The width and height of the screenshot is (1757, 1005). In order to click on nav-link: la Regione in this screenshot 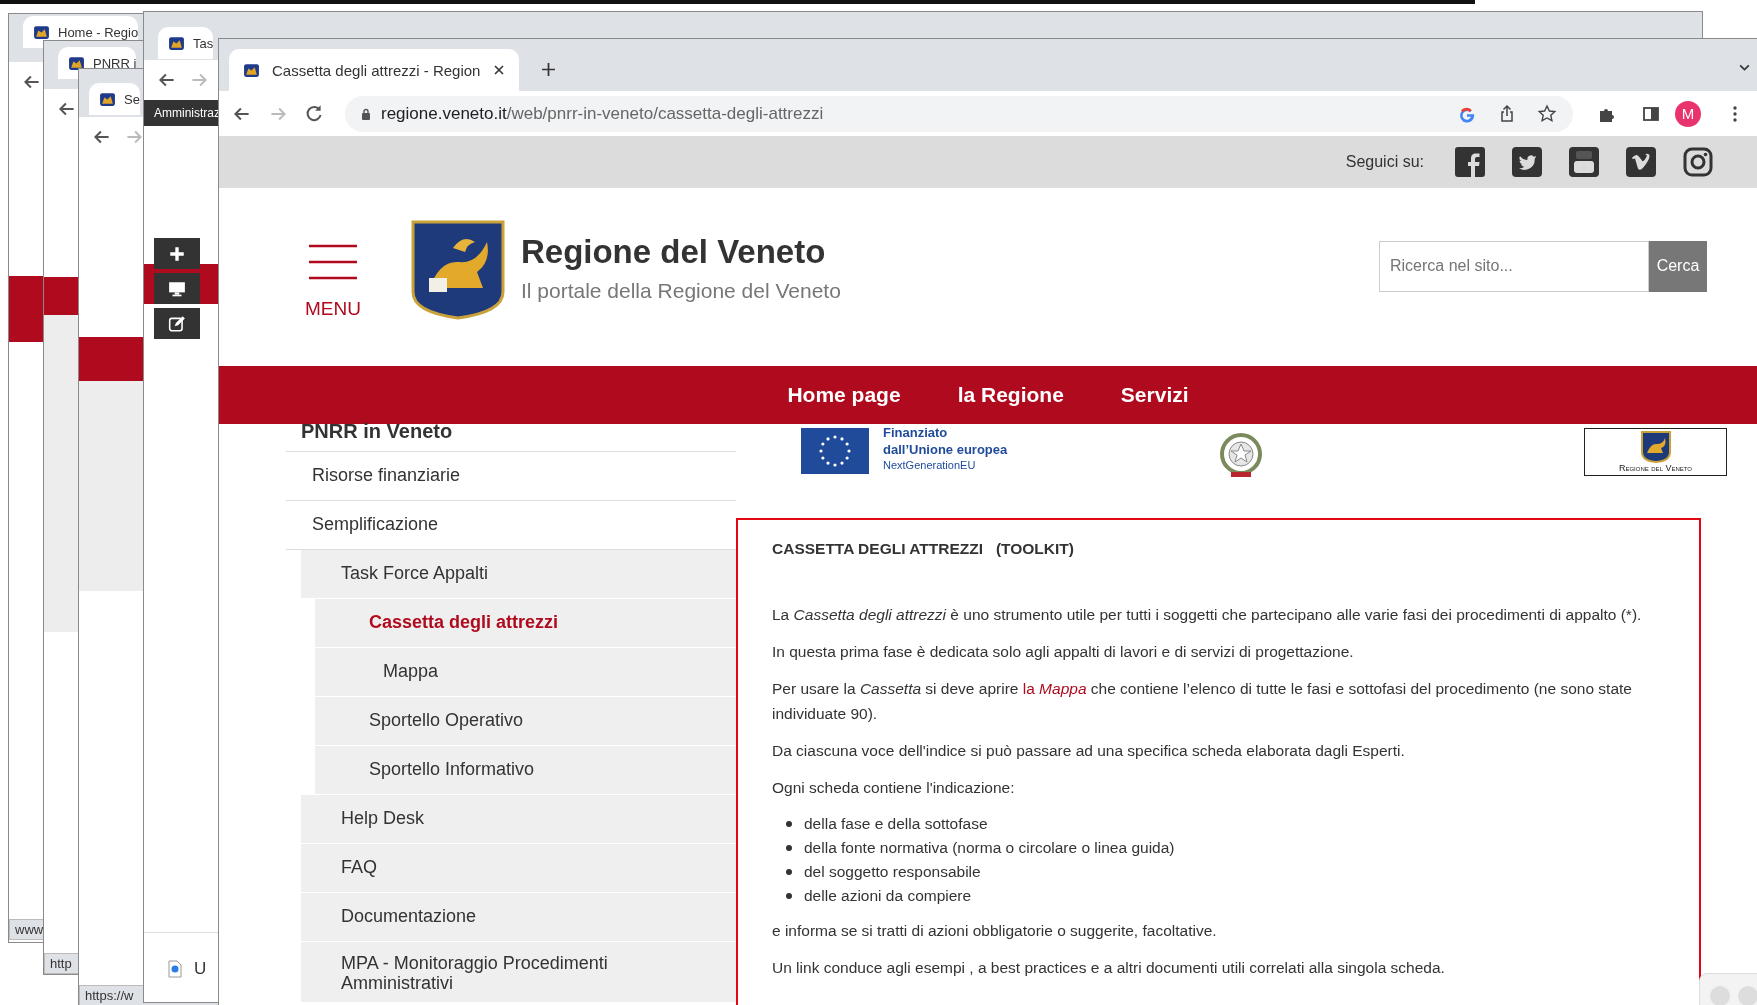, I will do `click(1010, 395)`.